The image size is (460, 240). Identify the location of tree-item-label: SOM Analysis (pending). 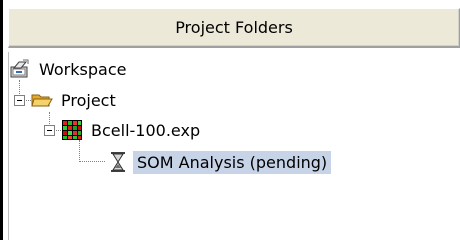
(232, 162).